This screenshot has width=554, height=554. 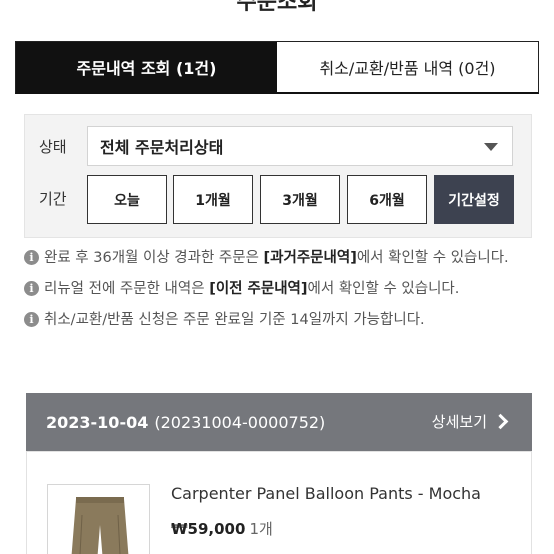 What do you see at coordinates (127, 199) in the screenshot?
I see `period-today-button: 오늘` at bounding box center [127, 199].